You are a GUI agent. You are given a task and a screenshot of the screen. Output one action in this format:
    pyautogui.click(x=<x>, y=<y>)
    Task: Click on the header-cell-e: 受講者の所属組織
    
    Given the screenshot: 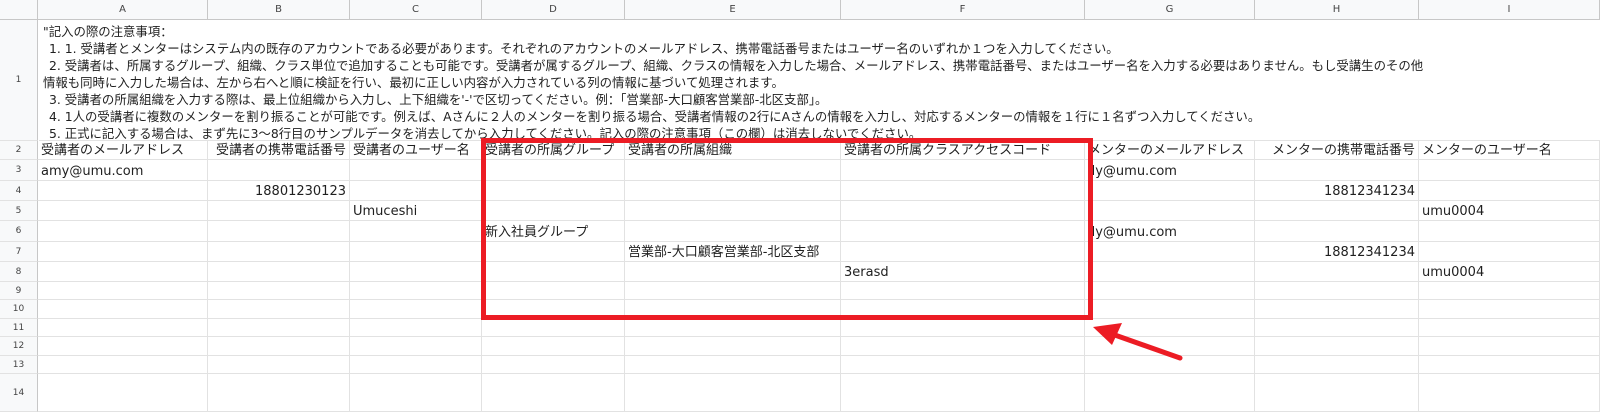 What is the action you would take?
    pyautogui.click(x=733, y=150)
    